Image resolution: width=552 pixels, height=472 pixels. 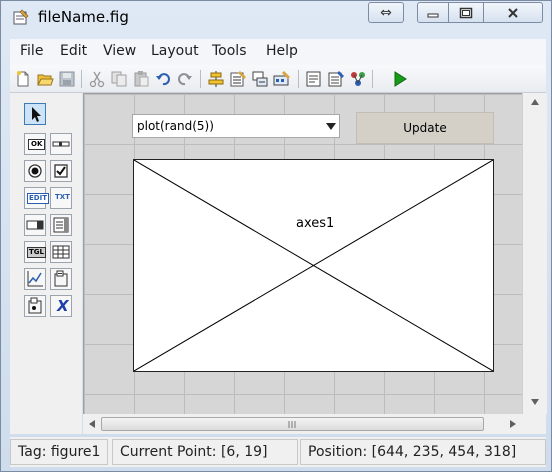 I want to click on push-button-tool: OK, so click(x=35, y=144).